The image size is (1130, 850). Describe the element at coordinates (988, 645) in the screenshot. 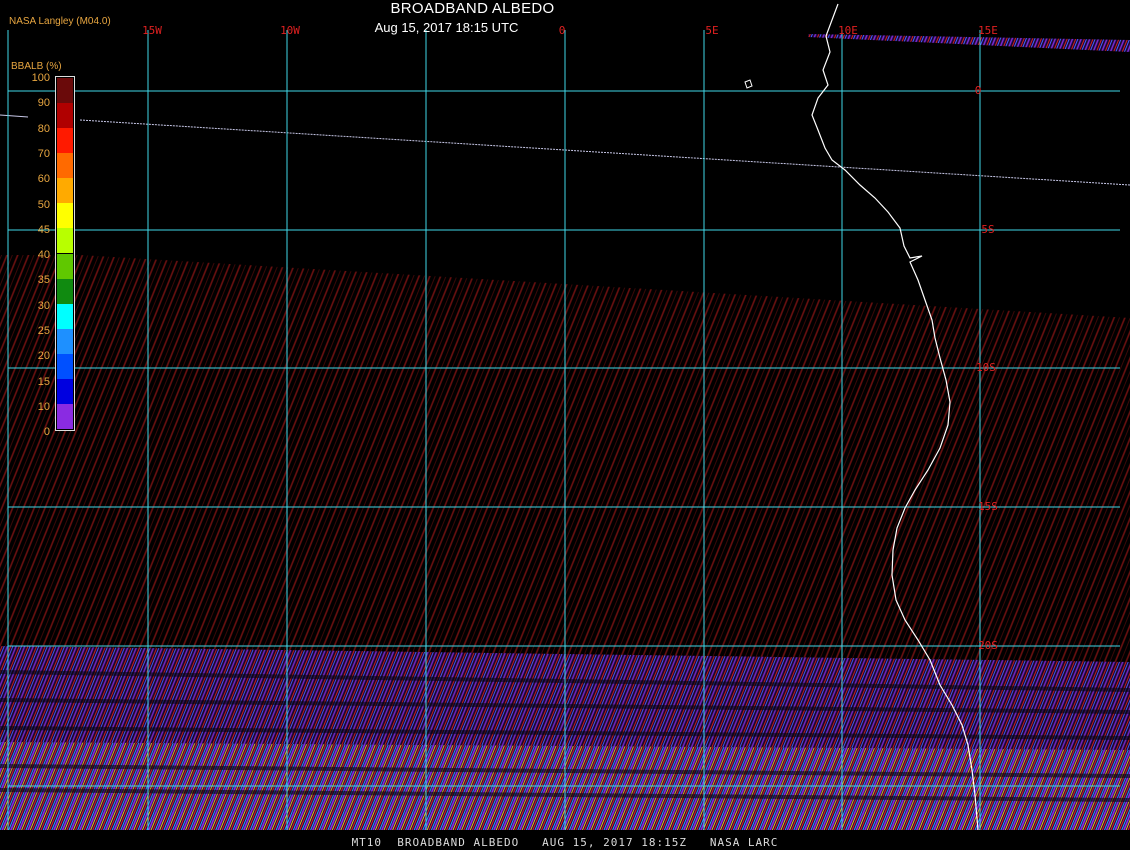

I see `latitude-label: 20S` at that location.